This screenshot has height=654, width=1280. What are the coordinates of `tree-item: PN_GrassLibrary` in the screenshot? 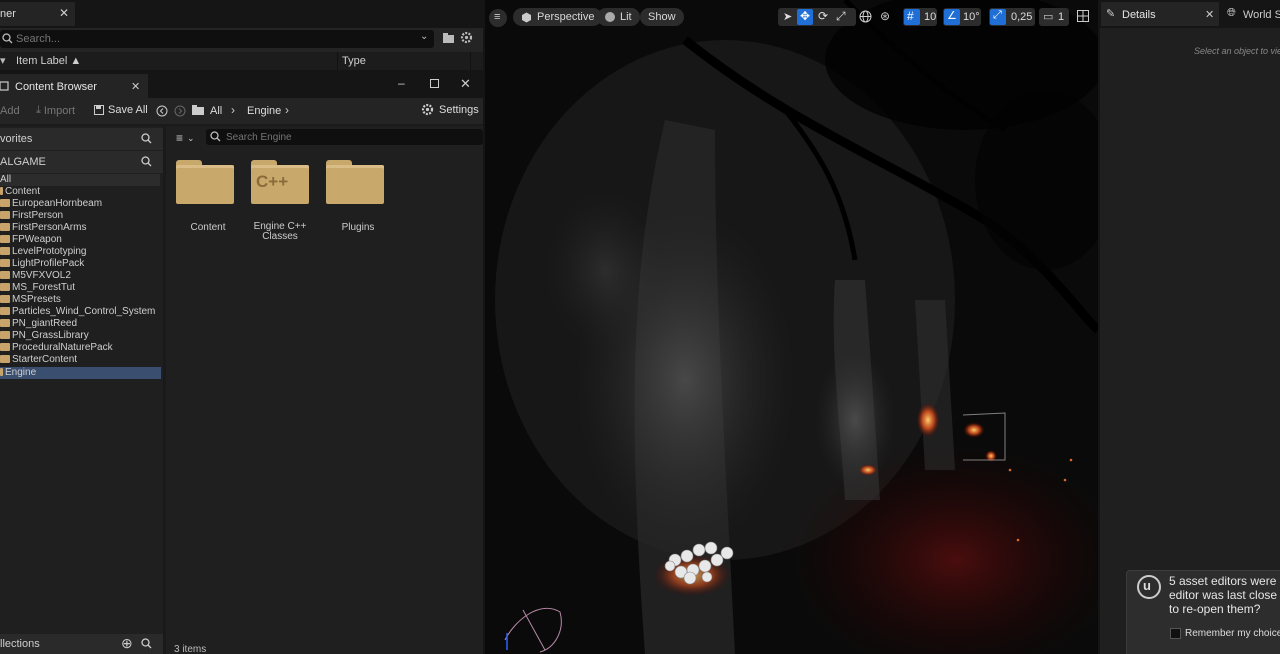 It's located at (44, 336).